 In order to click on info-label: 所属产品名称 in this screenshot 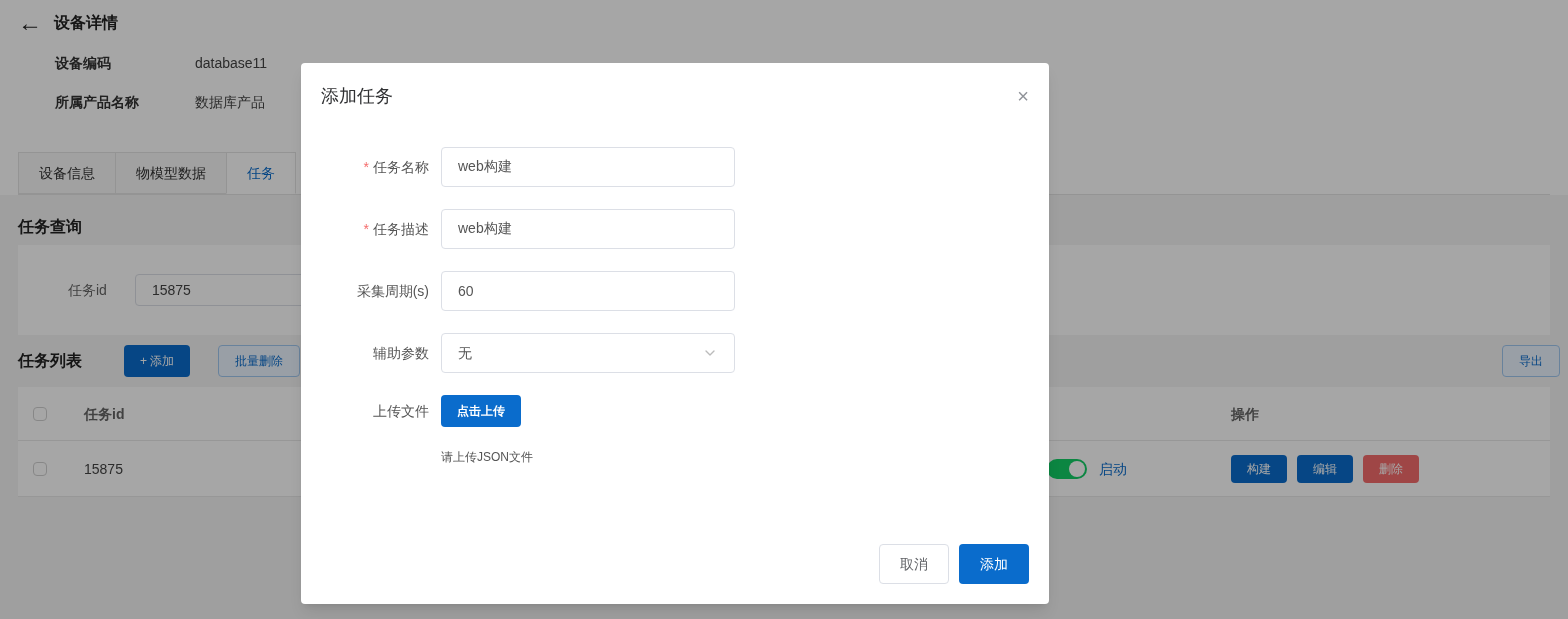, I will do `click(97, 102)`.